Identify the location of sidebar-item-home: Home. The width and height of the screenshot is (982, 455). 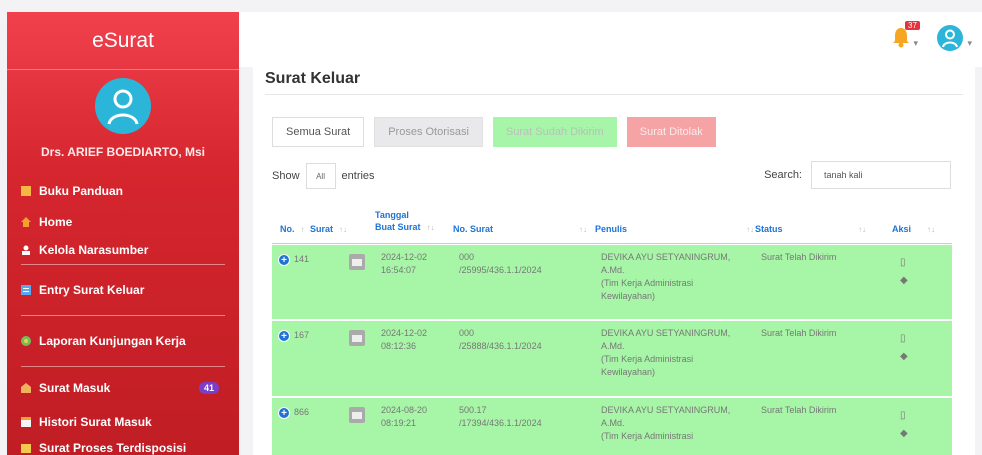
(123, 222).